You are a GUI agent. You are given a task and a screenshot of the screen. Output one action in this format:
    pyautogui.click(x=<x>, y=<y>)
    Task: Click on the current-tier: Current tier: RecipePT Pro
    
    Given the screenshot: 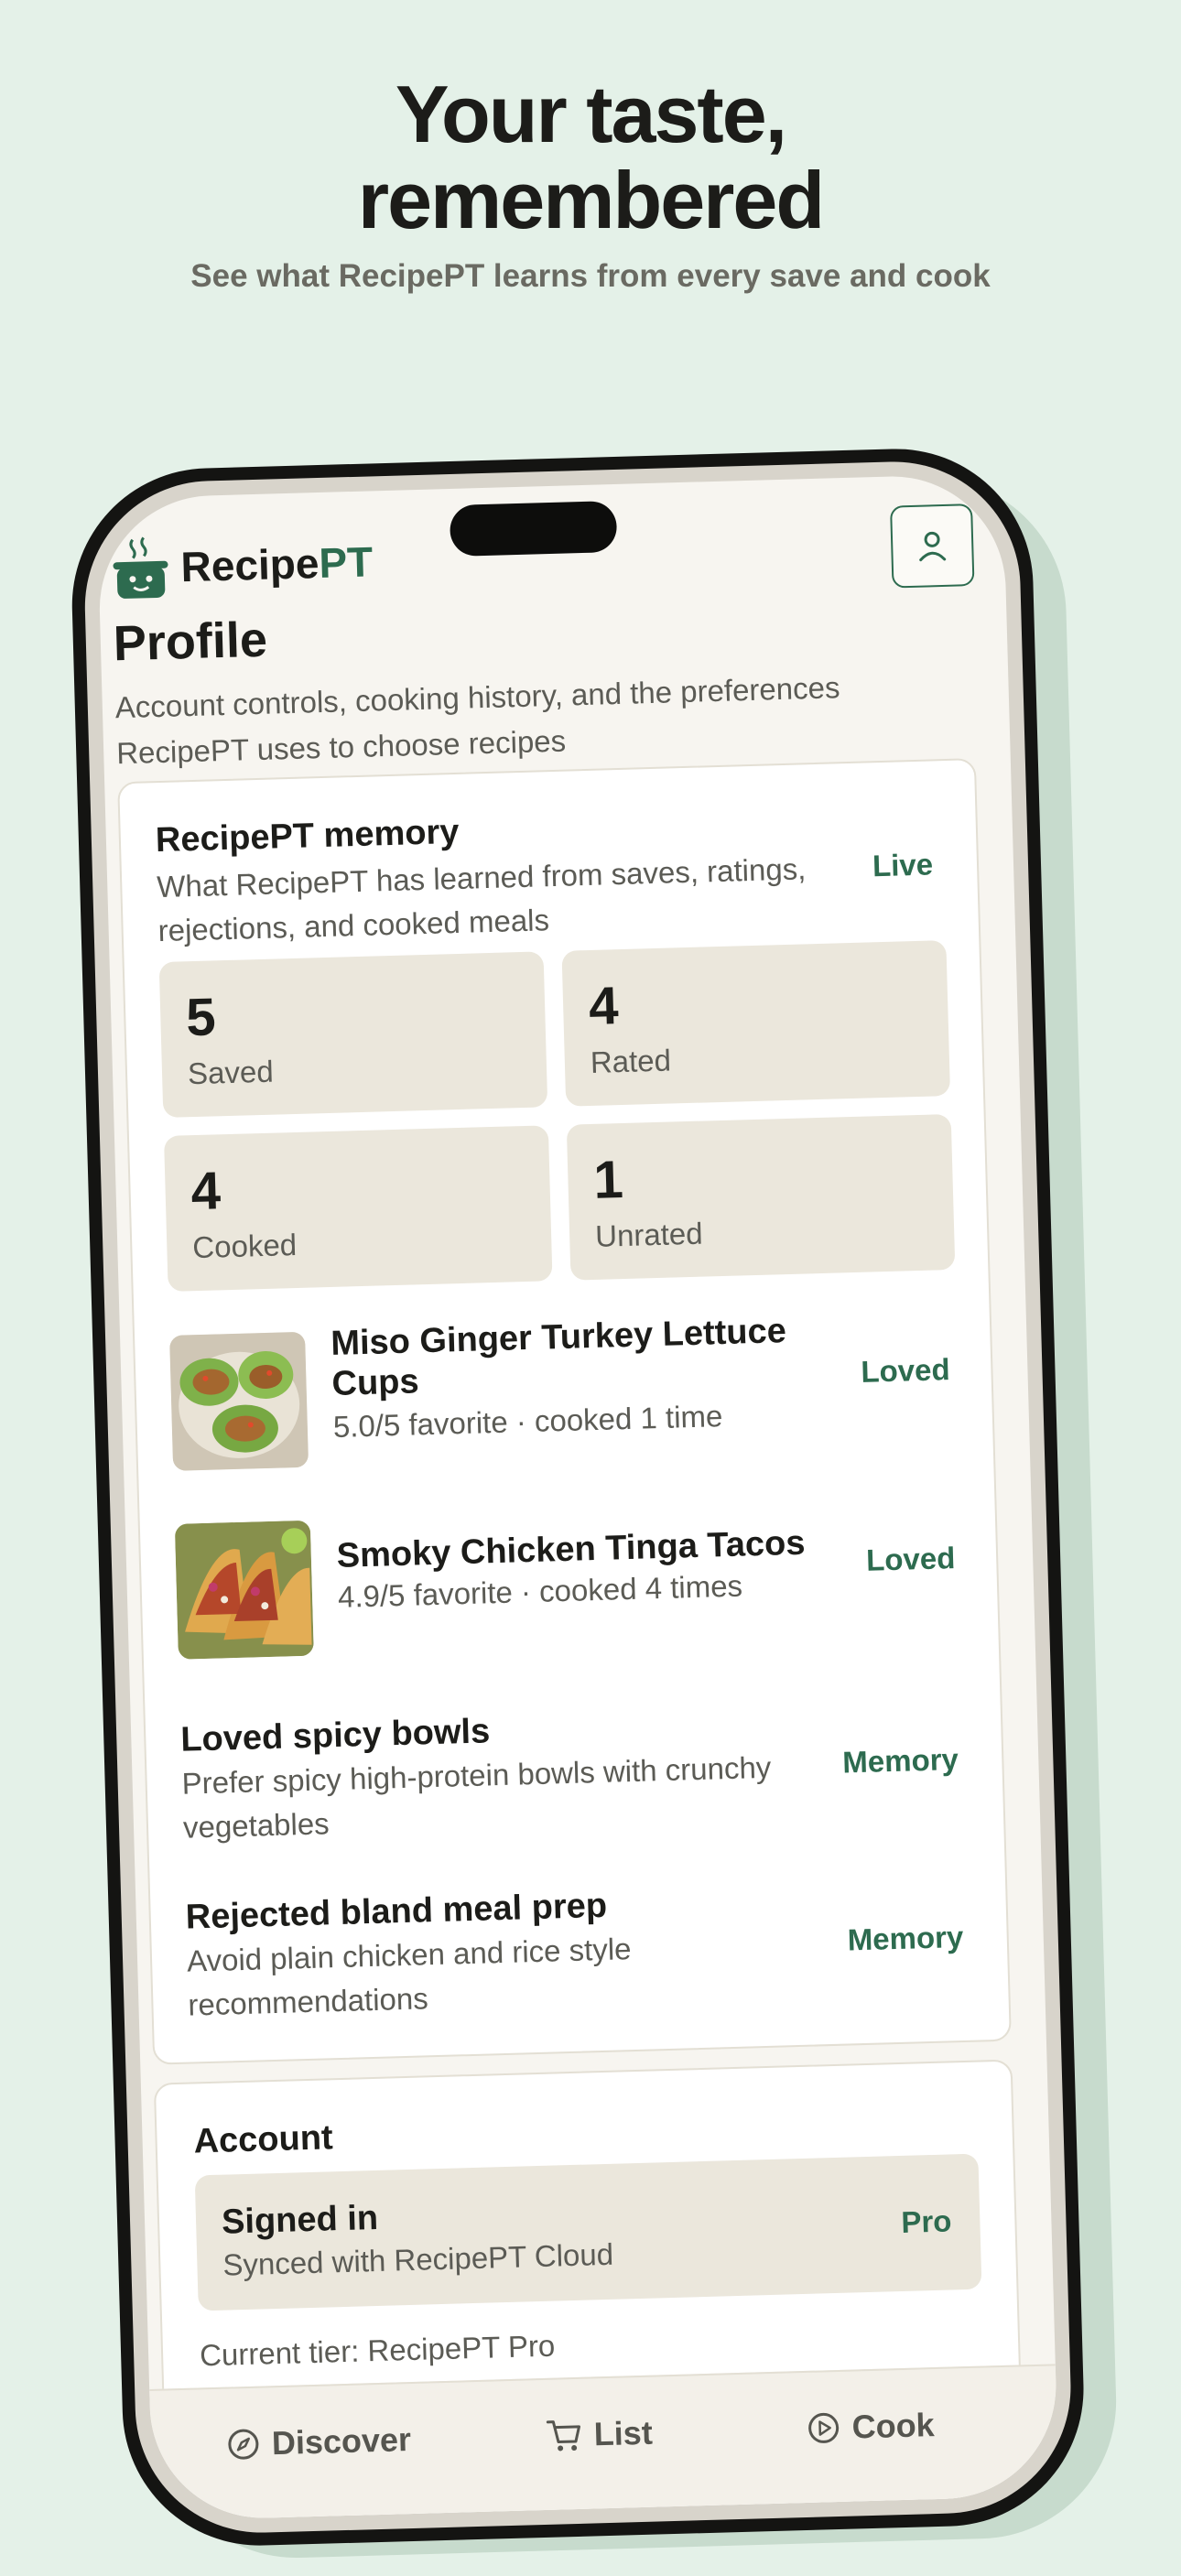 What is the action you would take?
    pyautogui.click(x=378, y=2351)
    